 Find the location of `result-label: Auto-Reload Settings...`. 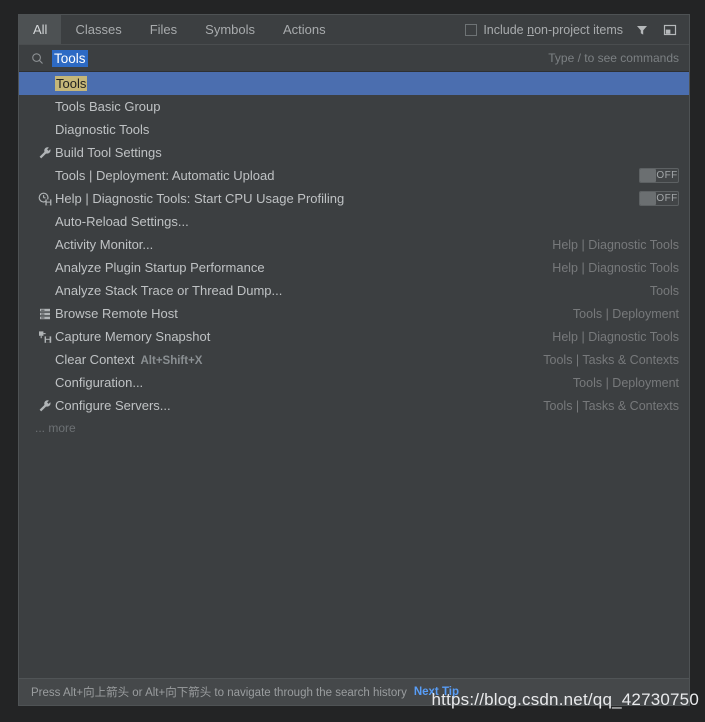

result-label: Auto-Reload Settings... is located at coordinates (122, 221).